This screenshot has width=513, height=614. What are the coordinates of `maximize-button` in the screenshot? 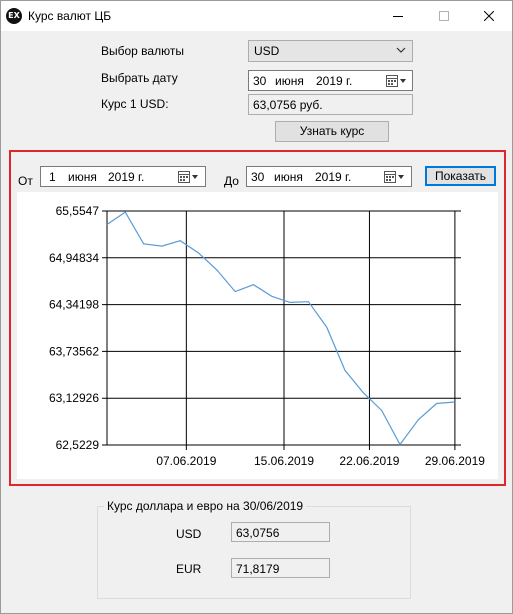 It's located at (444, 16).